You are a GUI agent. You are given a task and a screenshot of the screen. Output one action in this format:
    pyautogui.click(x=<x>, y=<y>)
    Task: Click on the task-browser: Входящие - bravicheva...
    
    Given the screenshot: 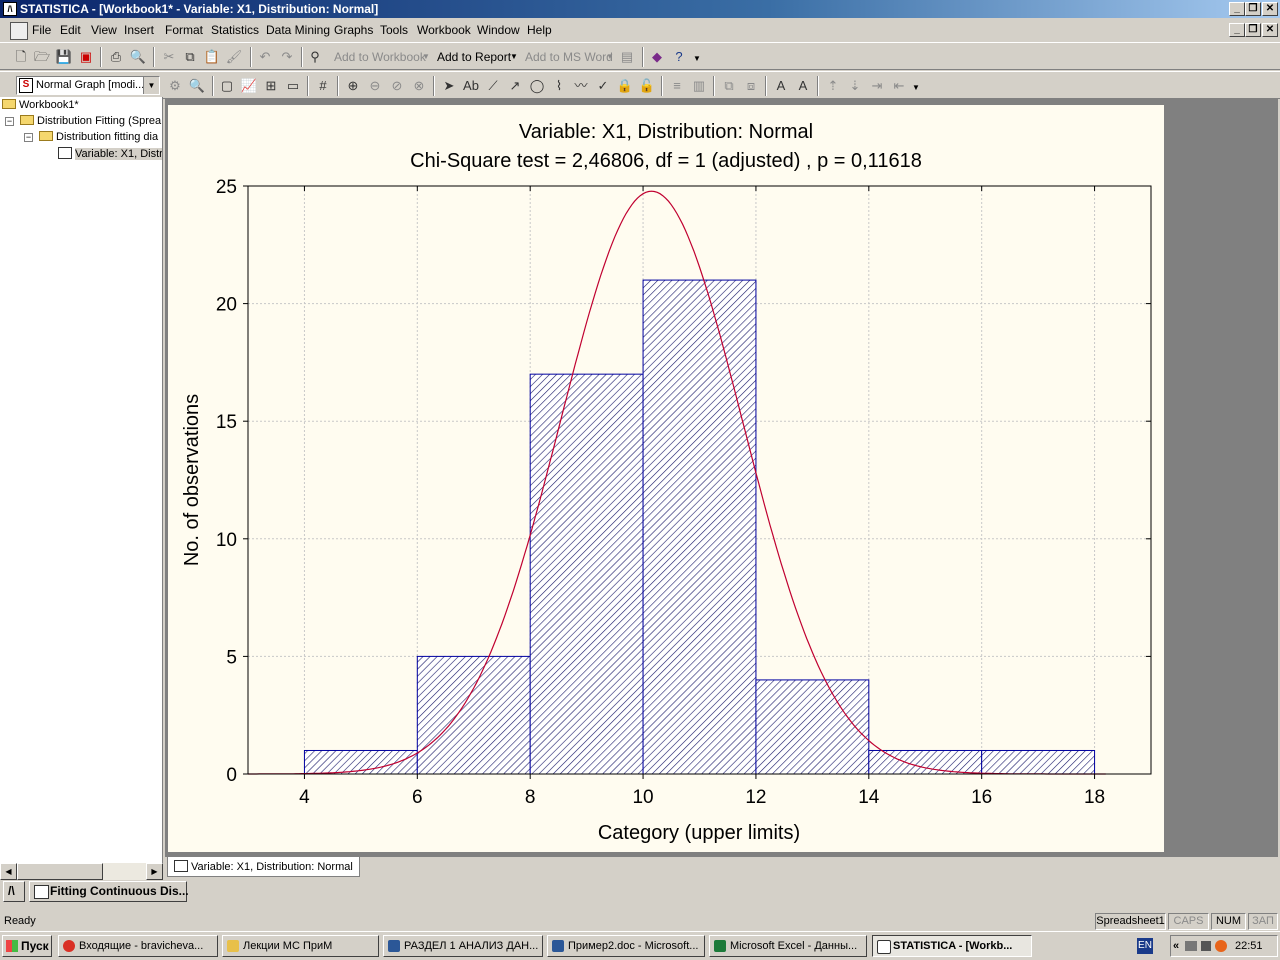 What is the action you would take?
    pyautogui.click(x=138, y=946)
    